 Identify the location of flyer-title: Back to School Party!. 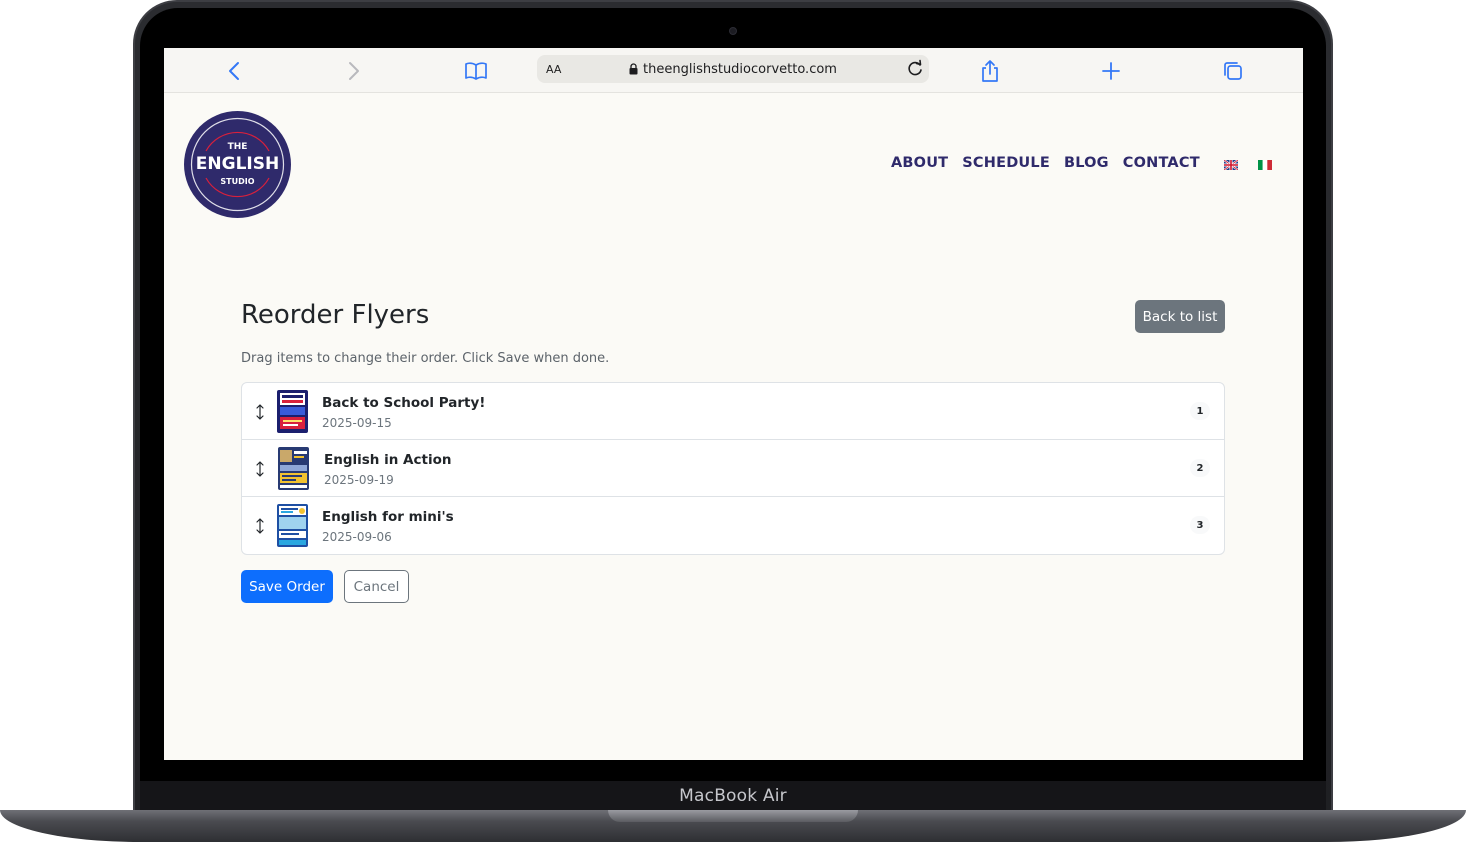
(404, 403).